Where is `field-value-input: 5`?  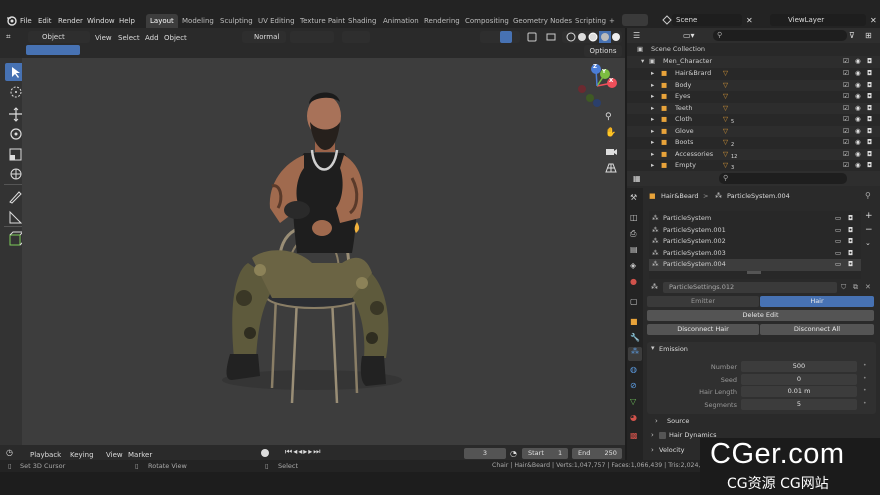 field-value-input: 5 is located at coordinates (799, 404).